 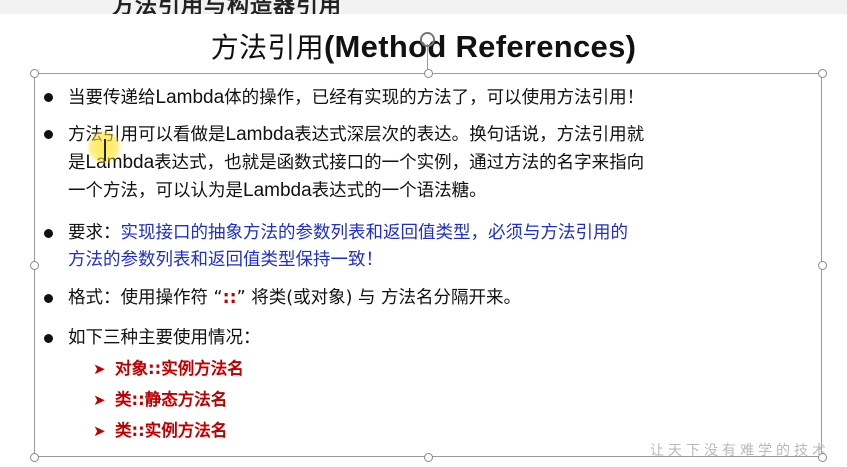 I want to click on text-run-blue: 实现接口的抽象方法的参数列表和返回值类型，必须与方法引用的, so click(x=374, y=233).